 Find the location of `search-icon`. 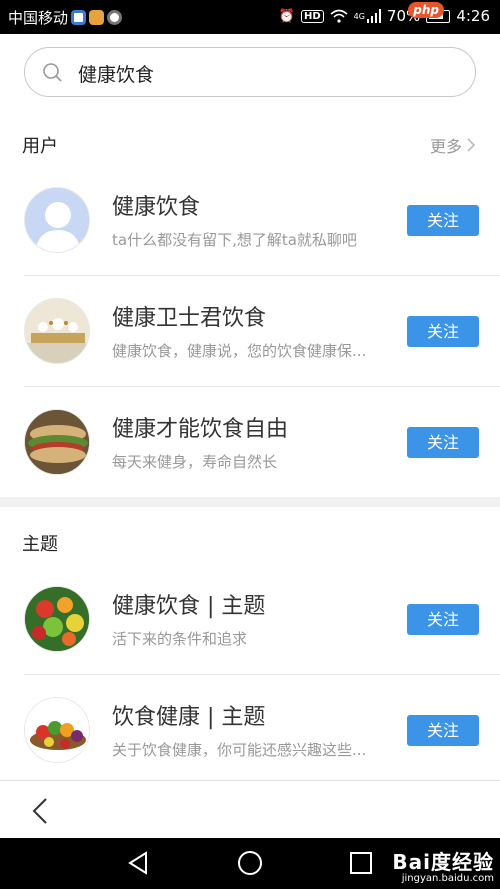

search-icon is located at coordinates (52, 72).